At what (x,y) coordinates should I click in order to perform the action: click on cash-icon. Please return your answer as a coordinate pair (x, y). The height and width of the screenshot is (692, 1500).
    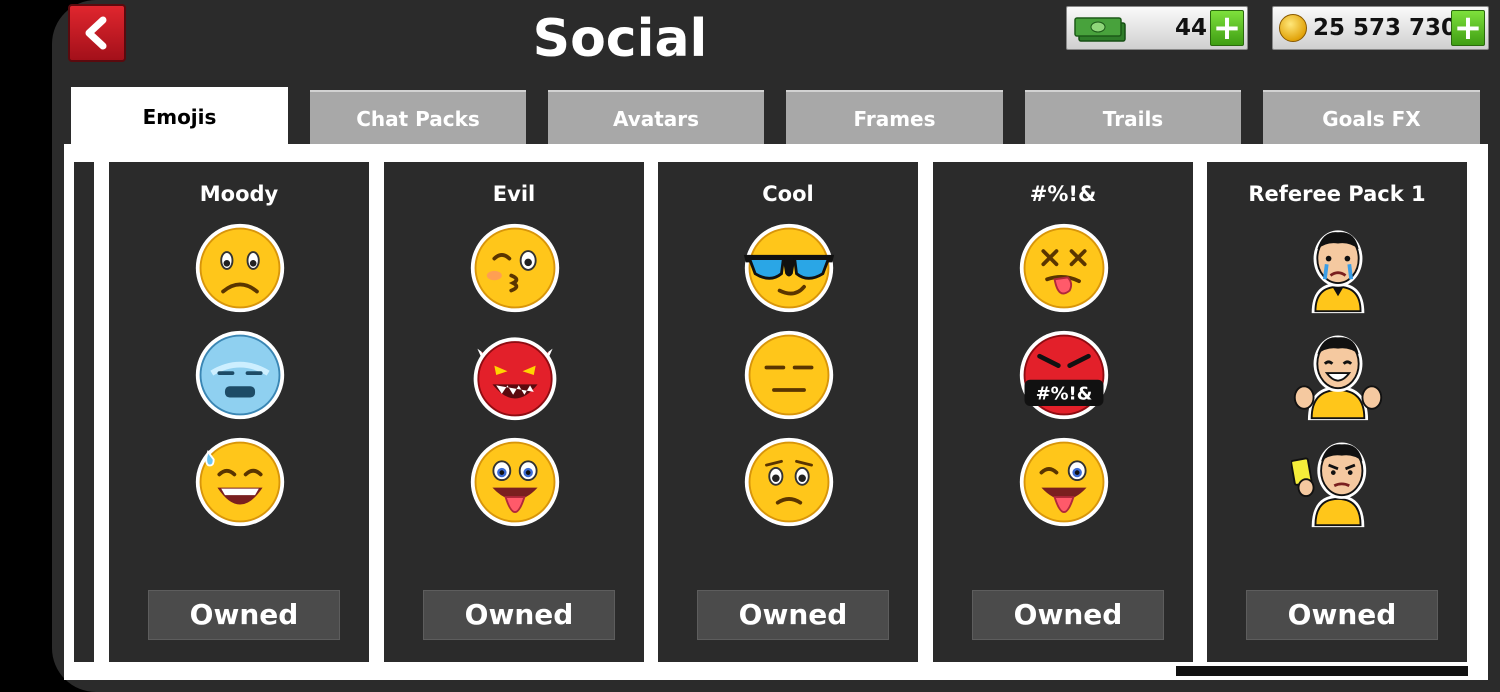
    Looking at the image, I should click on (1100, 29).